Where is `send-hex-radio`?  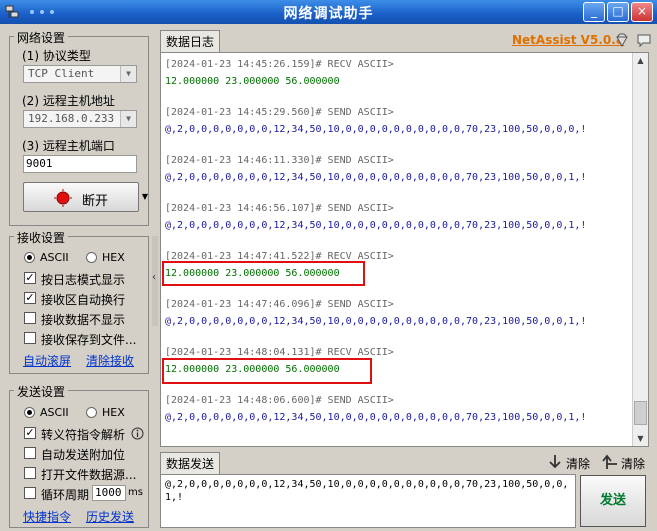
send-hex-radio is located at coordinates (91, 412).